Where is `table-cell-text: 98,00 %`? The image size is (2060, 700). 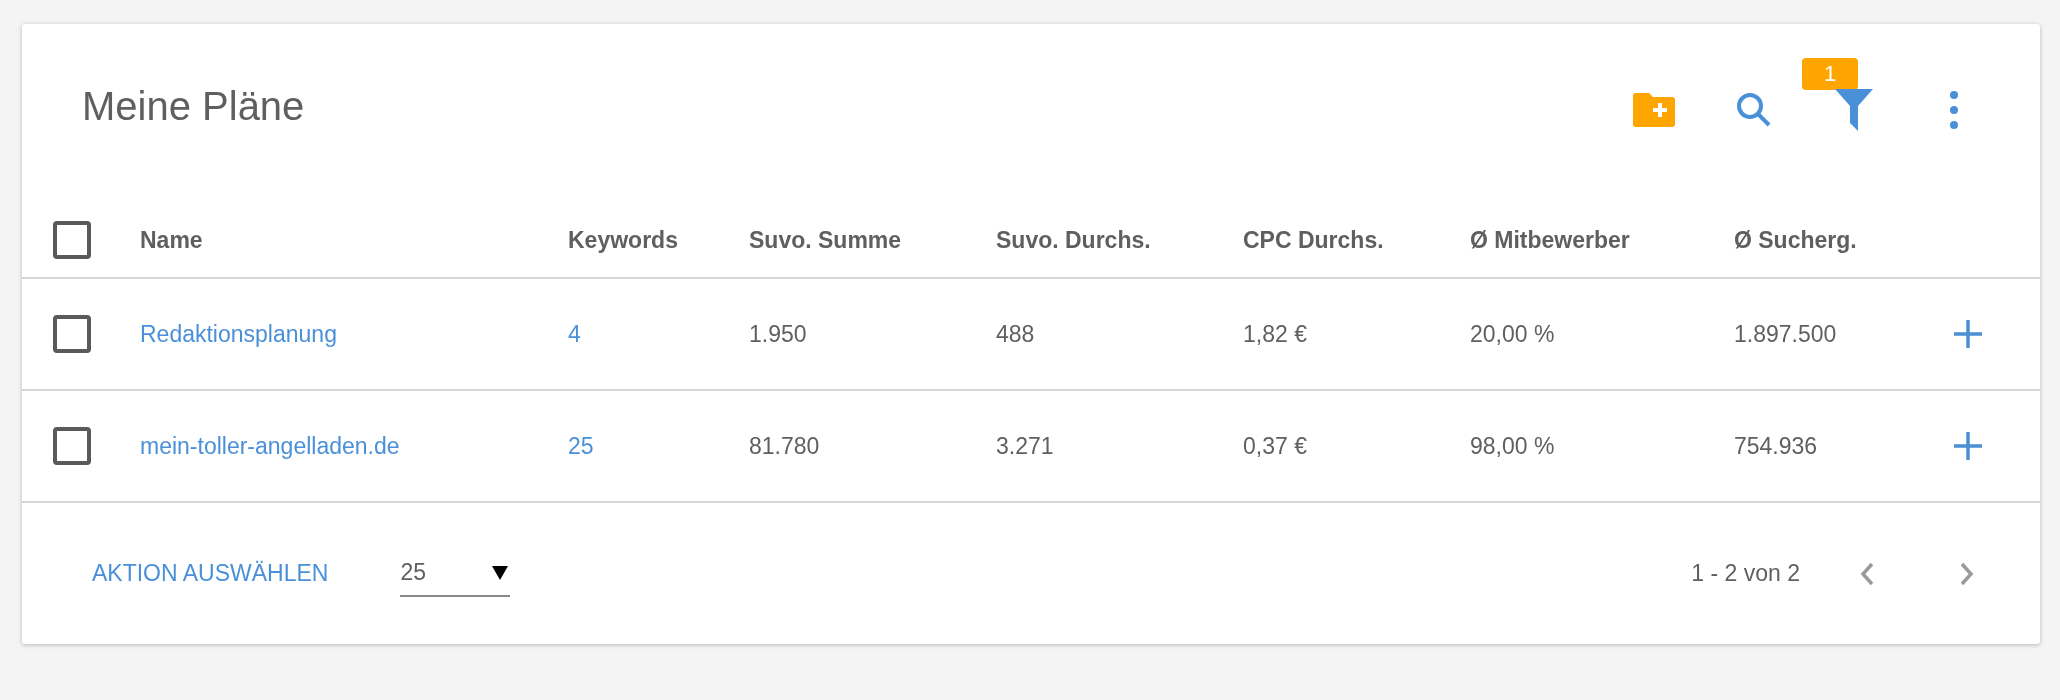
table-cell-text: 98,00 % is located at coordinates (1513, 446).